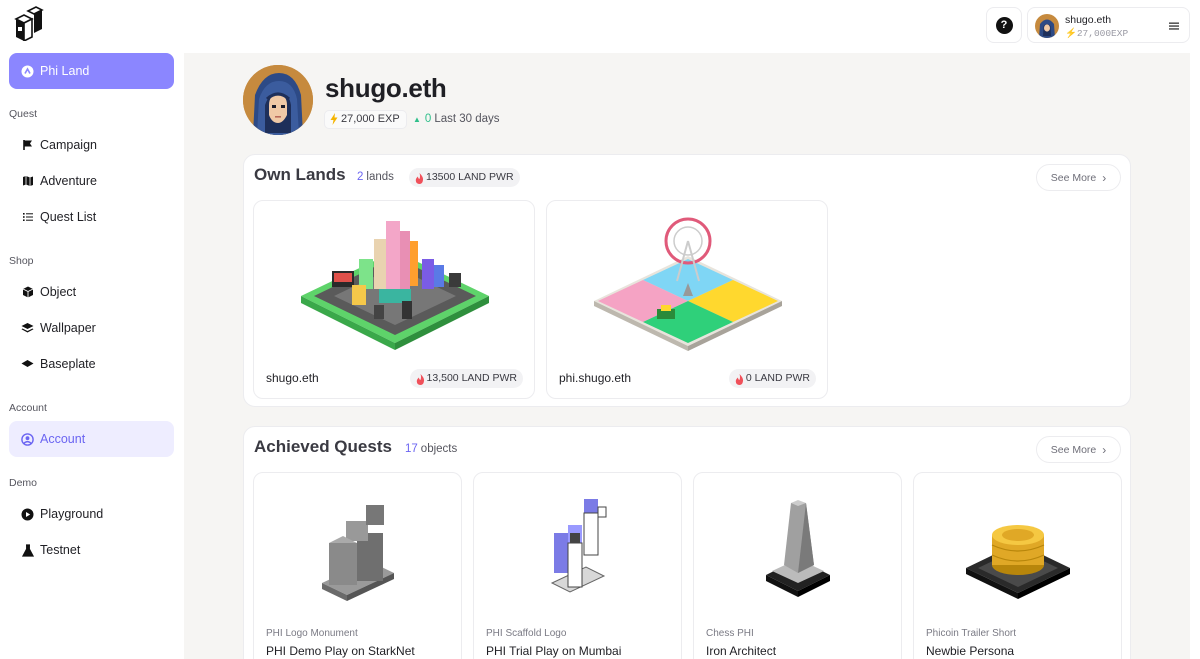 The height and width of the screenshot is (659, 1200). What do you see at coordinates (27, 71) in the screenshot?
I see `phi-land-icon` at bounding box center [27, 71].